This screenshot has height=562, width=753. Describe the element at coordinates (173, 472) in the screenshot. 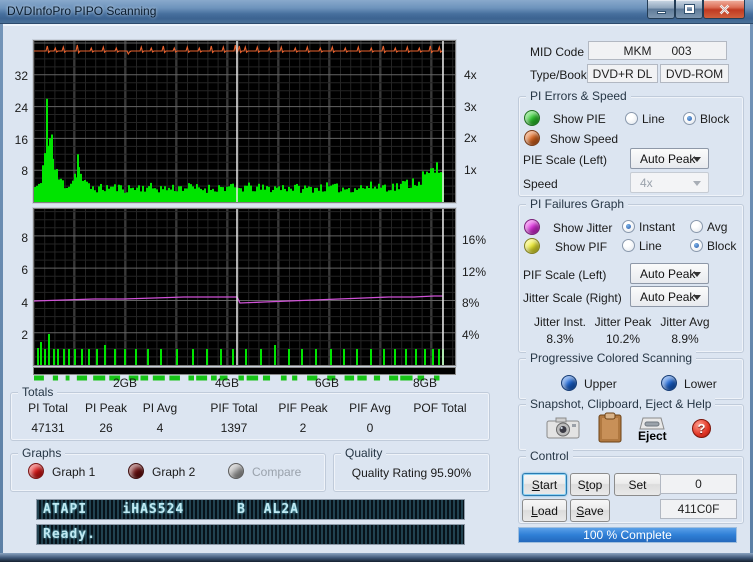

I see `graph2-label: Graph 2` at that location.